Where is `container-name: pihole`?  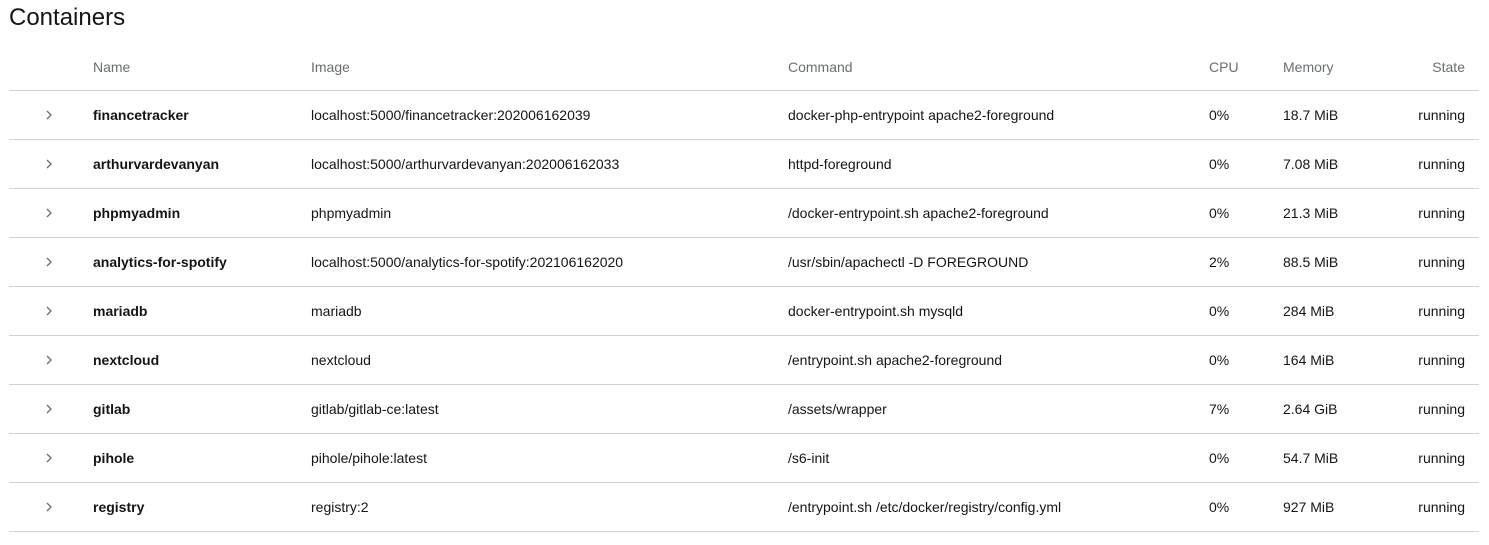
container-name: pihole is located at coordinates (114, 458).